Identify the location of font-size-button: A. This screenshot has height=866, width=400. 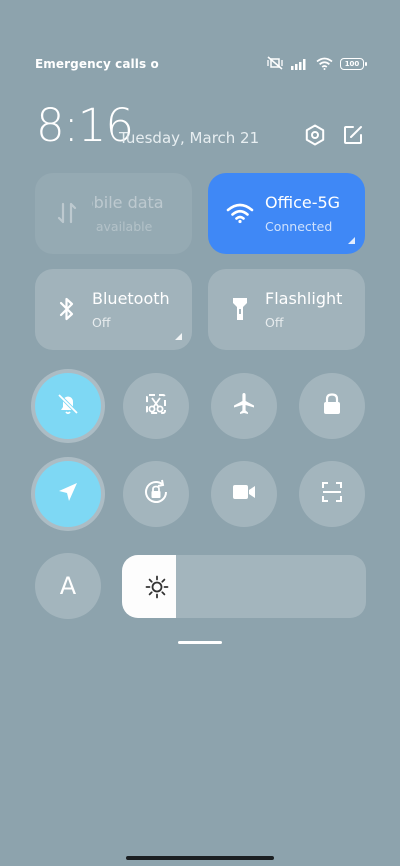
(68, 586).